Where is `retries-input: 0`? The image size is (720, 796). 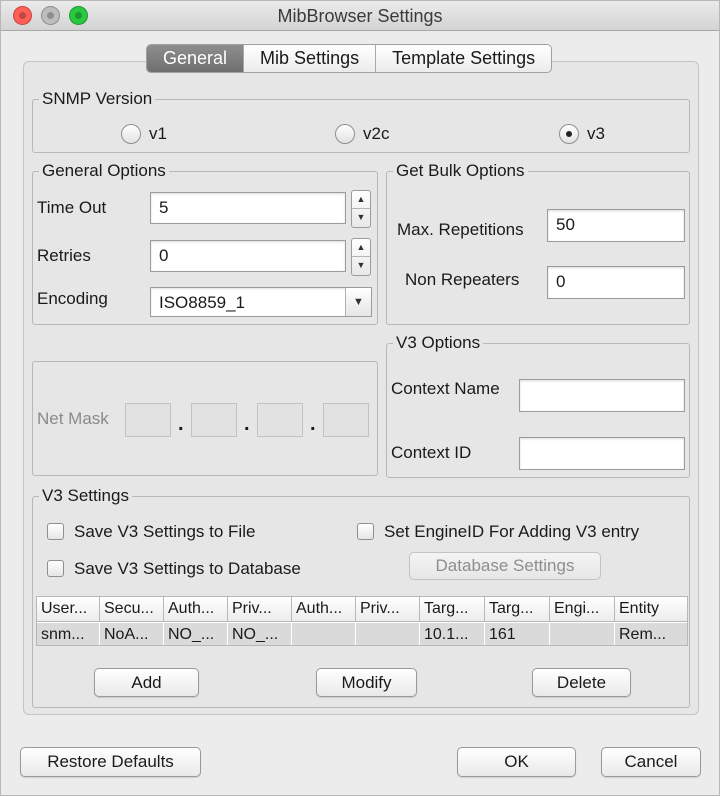 retries-input: 0 is located at coordinates (248, 256).